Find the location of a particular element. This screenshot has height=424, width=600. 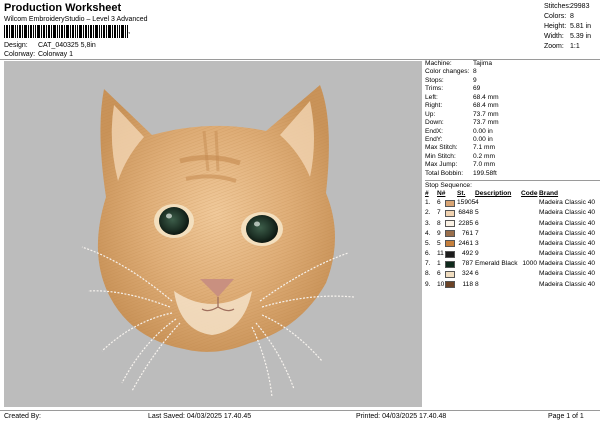

design-row: Design: CAT_040325 5,8in is located at coordinates (50, 45).